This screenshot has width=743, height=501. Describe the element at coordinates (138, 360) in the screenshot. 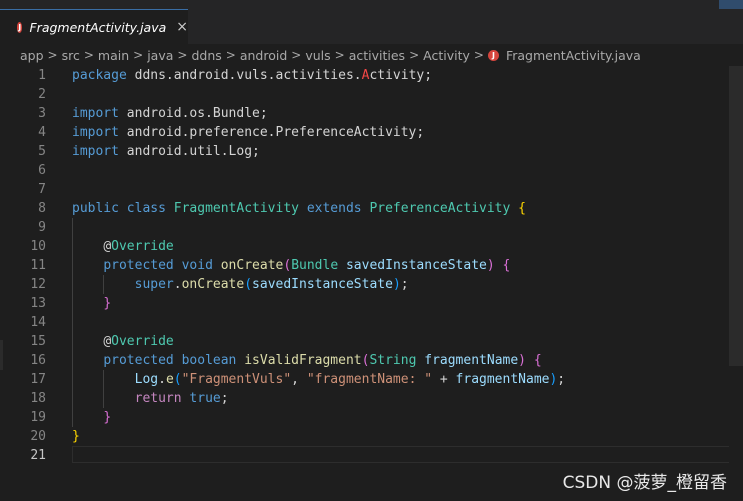

I see `code-token: protected` at that location.